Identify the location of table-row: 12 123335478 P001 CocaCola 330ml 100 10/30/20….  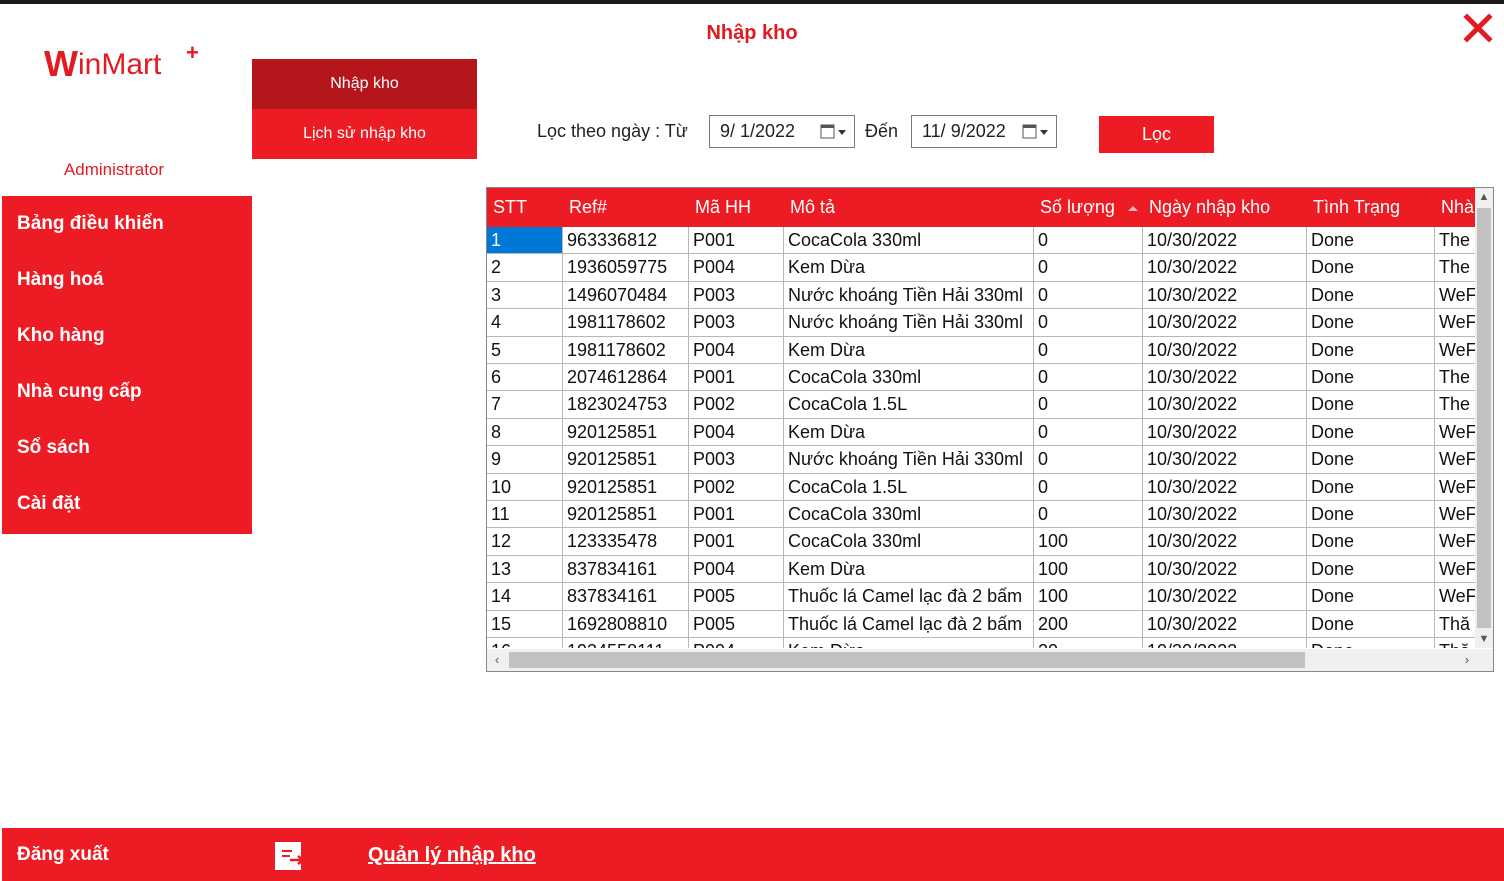
(982, 542).